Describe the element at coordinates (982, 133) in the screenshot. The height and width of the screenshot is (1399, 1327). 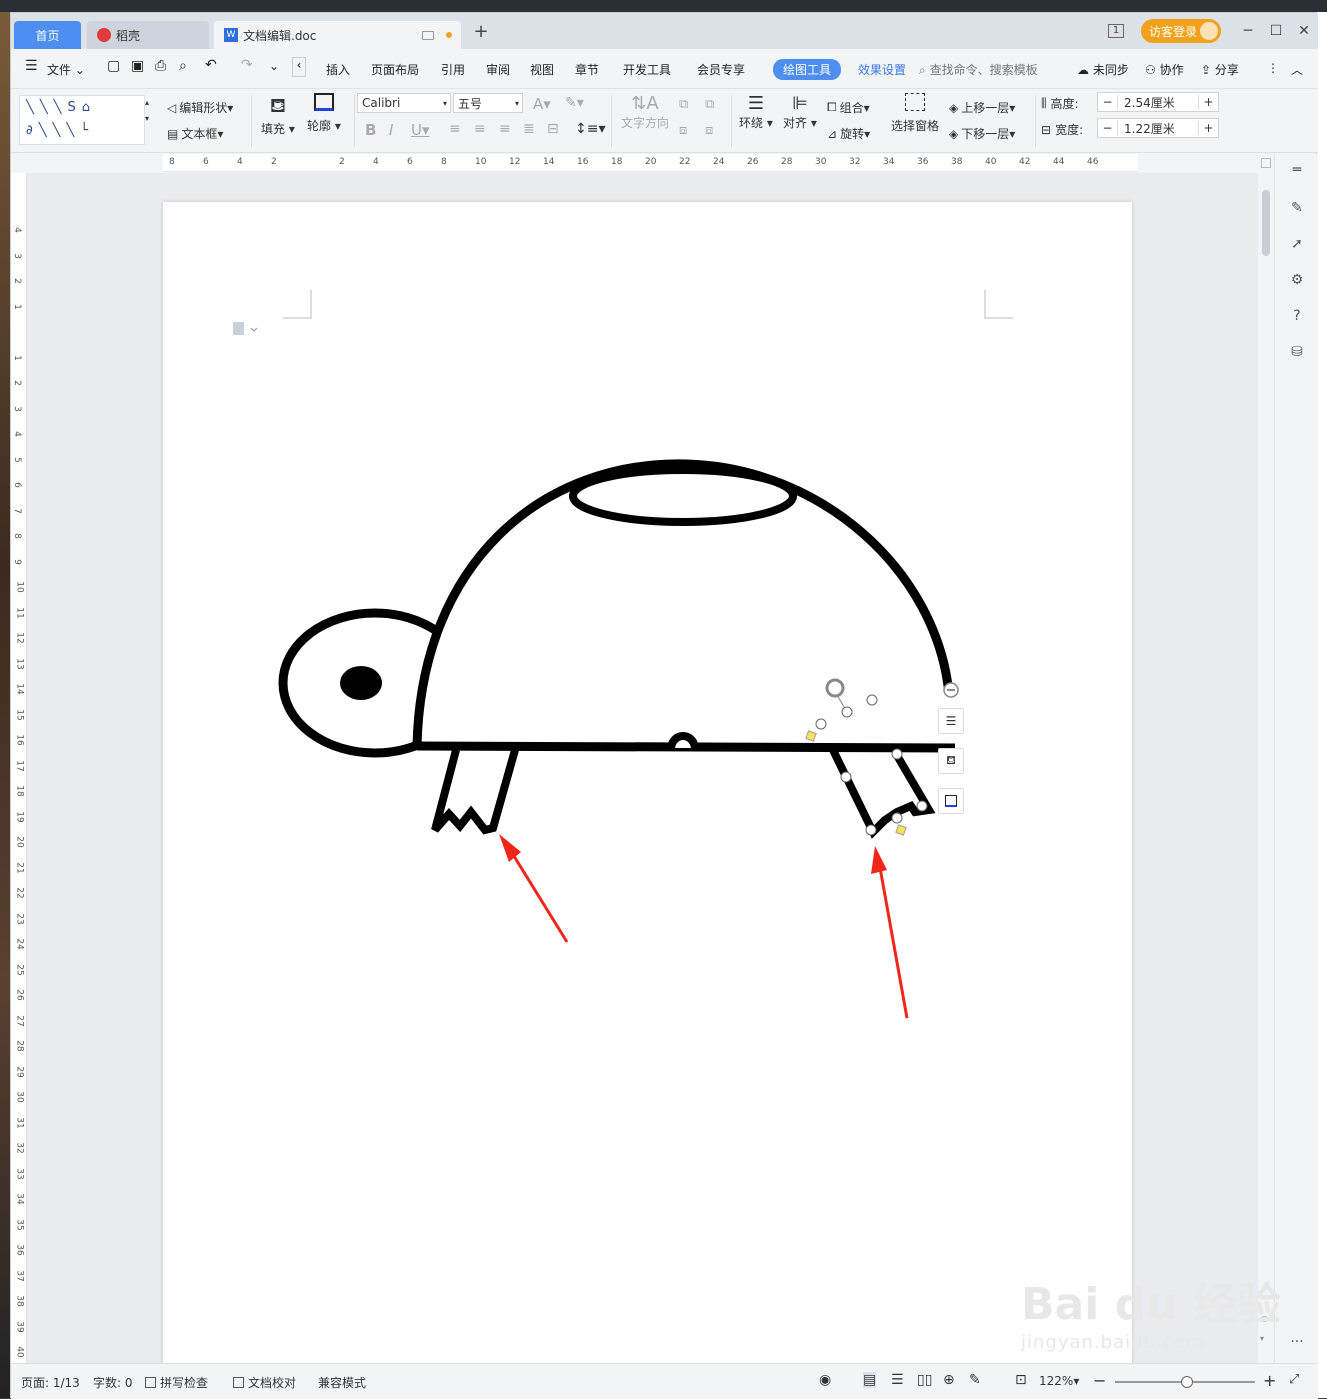
I see `send-backward-button: ◈ 下移一层 ▾` at that location.